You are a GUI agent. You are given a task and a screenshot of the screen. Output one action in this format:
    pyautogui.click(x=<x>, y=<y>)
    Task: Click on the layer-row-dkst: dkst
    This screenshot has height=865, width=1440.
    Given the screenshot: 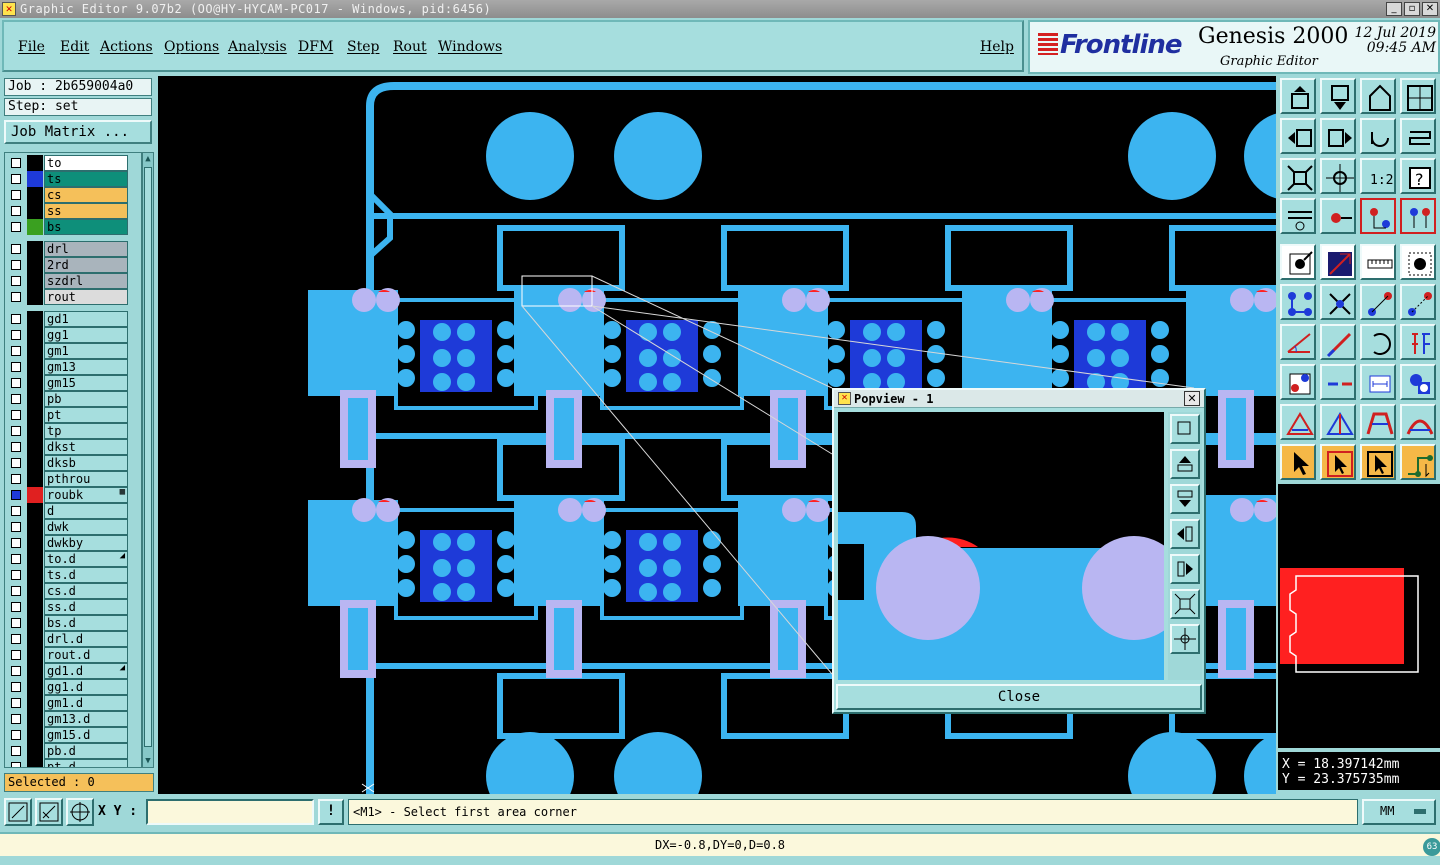 What is the action you would take?
    pyautogui.click(x=67, y=447)
    